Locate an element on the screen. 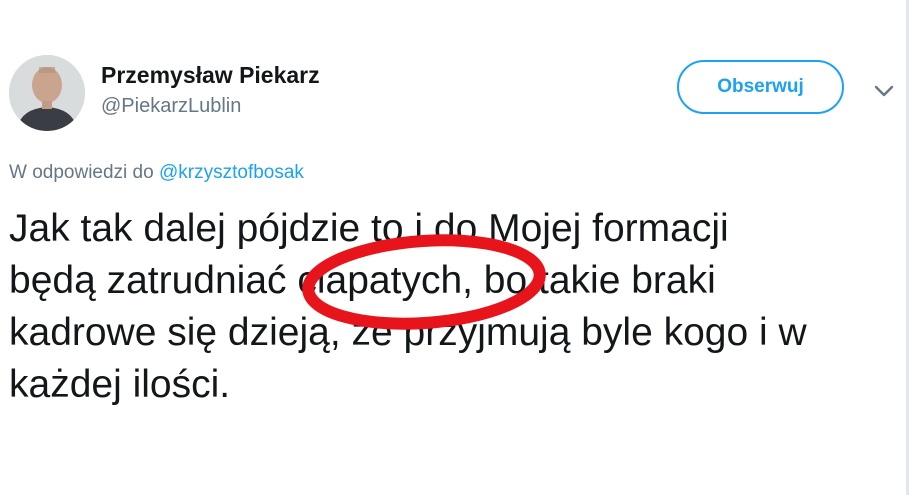 The image size is (909, 495). tweet-text-line: każdej ilości. is located at coordinates (120, 384).